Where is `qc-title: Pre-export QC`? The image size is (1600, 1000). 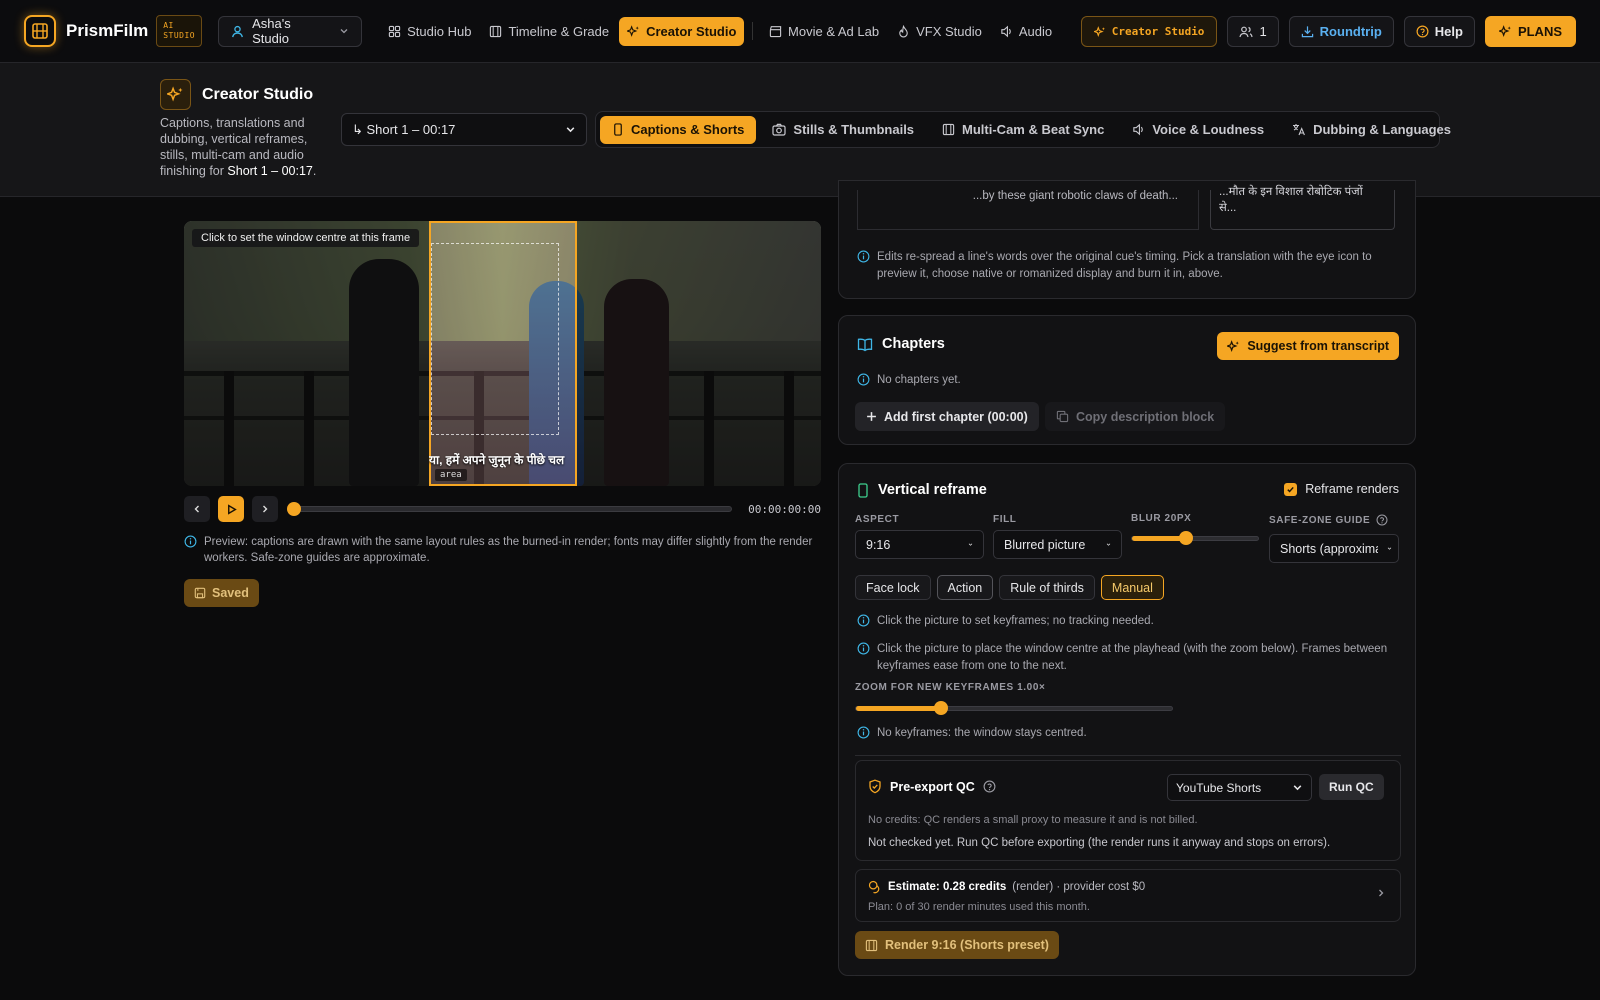 qc-title: Pre-export QC is located at coordinates (932, 786).